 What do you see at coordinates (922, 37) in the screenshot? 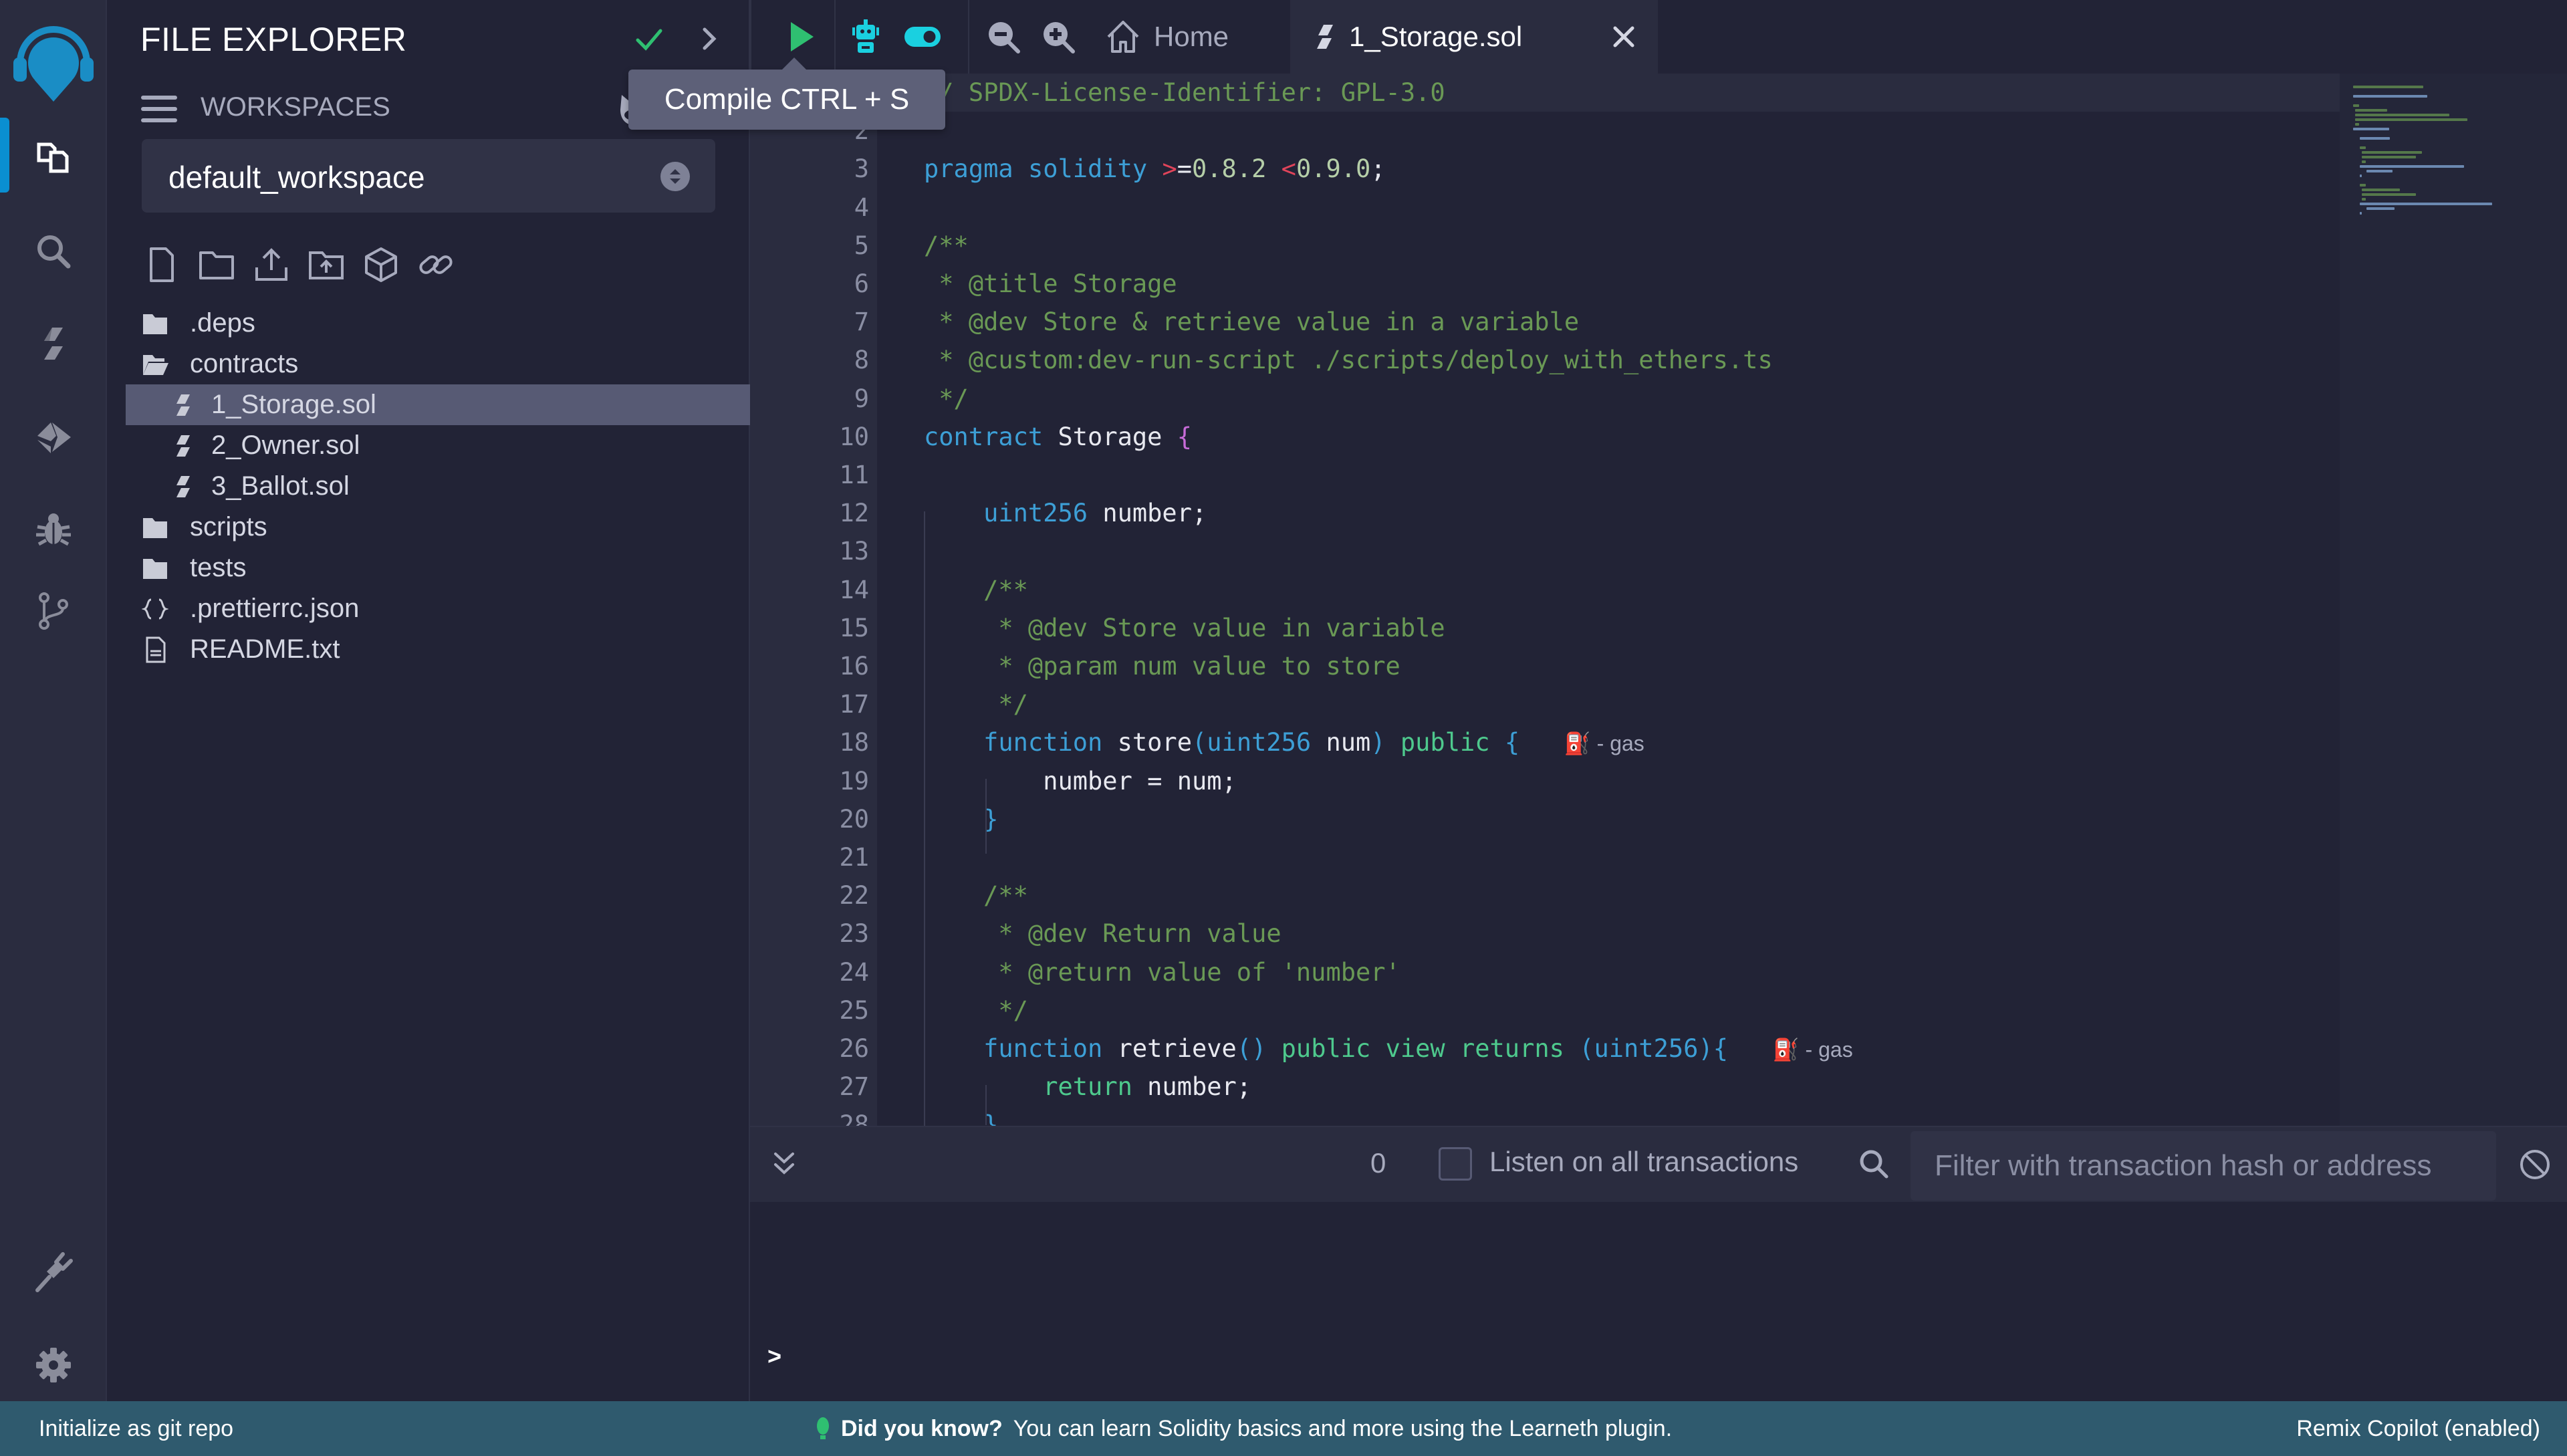
I see `copilot-toggle` at bounding box center [922, 37].